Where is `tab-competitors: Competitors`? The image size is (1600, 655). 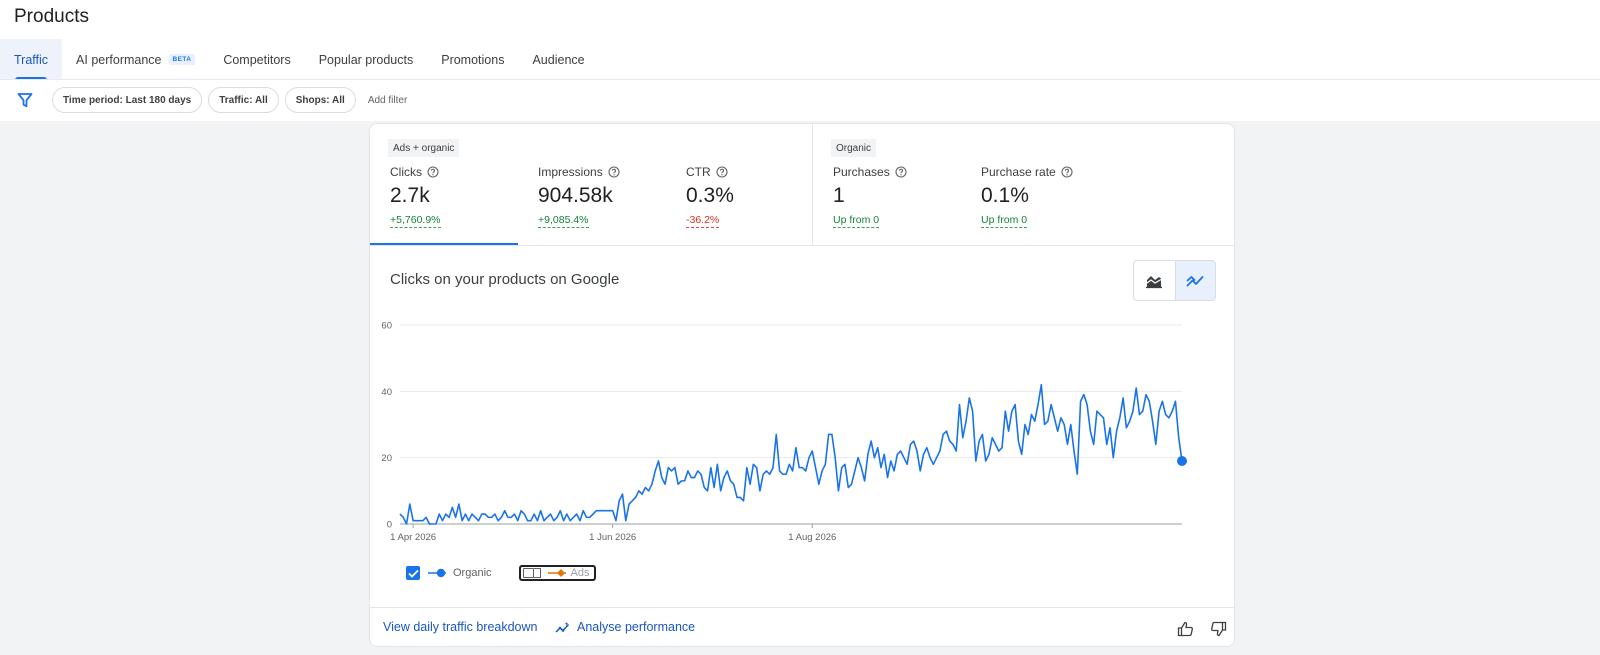 tab-competitors: Competitors is located at coordinates (256, 59).